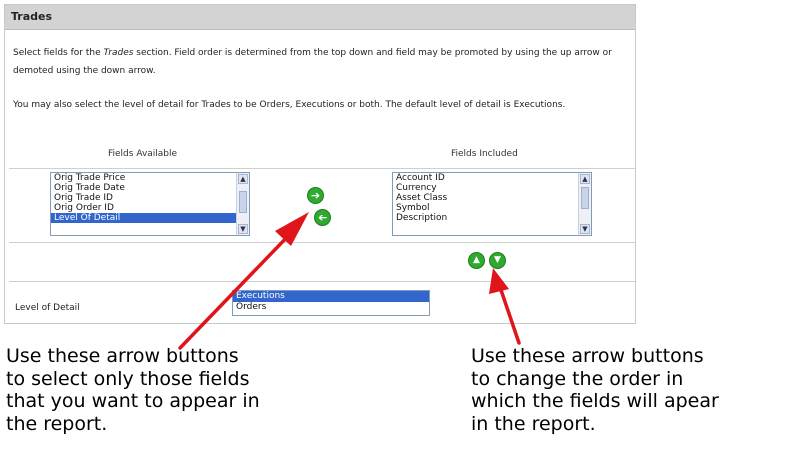 The height and width of the screenshot is (468, 801). I want to click on level-of-detail-list: Executions Orders, so click(331, 303).